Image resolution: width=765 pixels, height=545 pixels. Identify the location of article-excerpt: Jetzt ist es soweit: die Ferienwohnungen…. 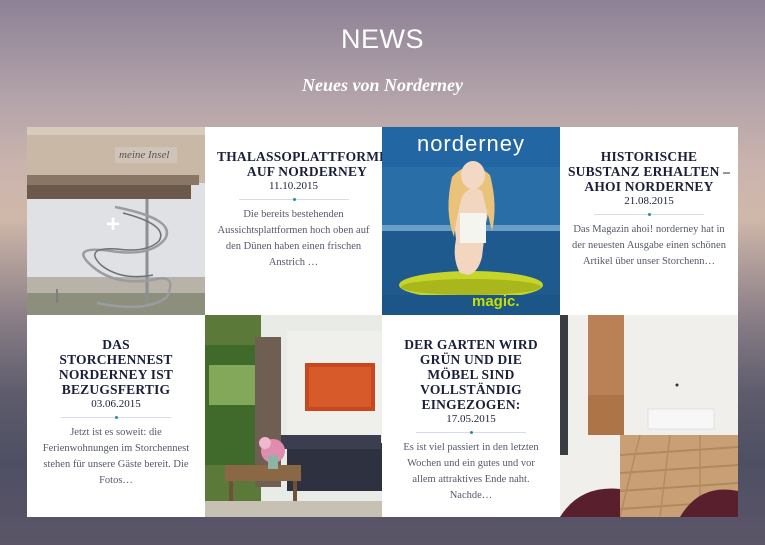
(116, 456).